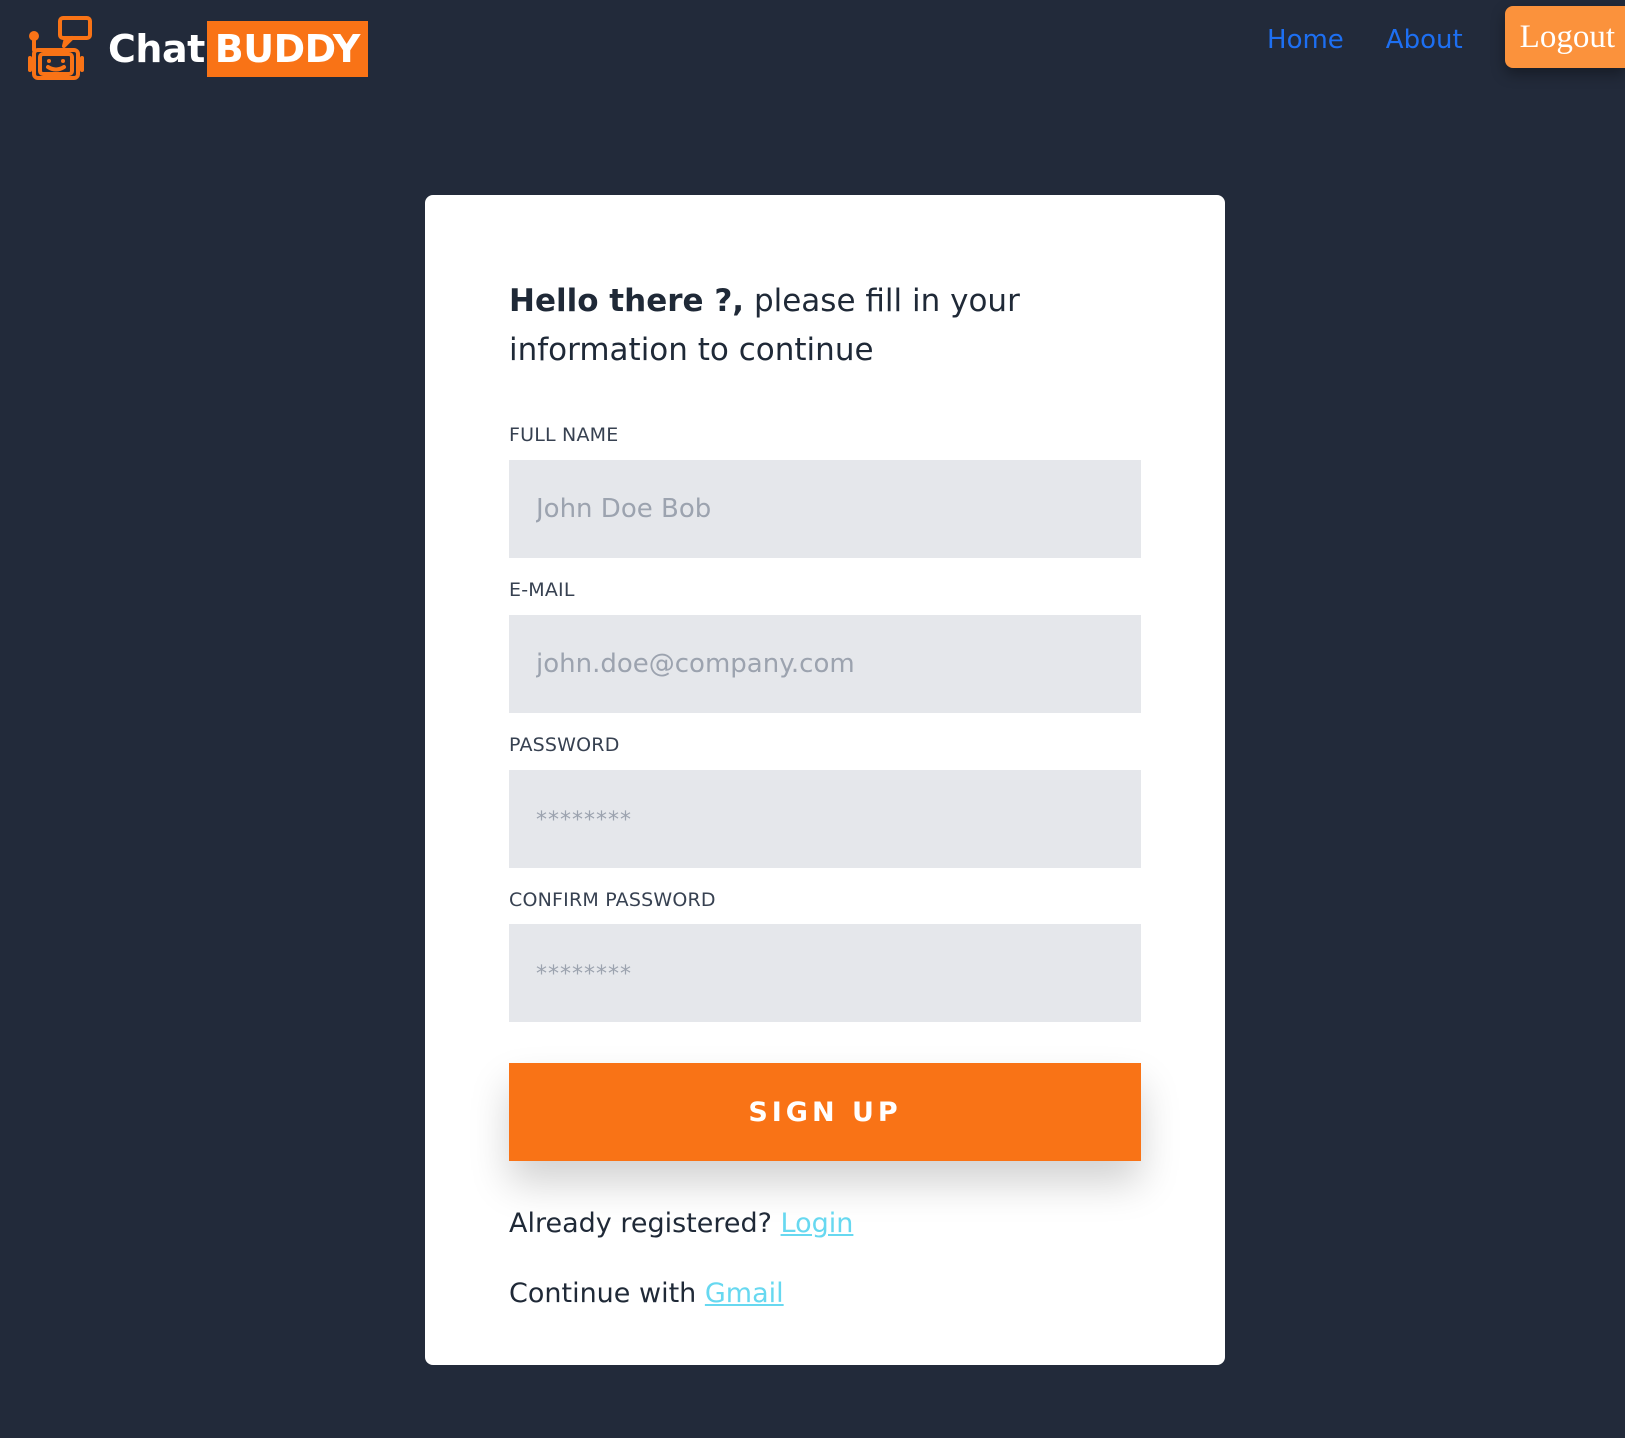 The image size is (1625, 1438). I want to click on brand-name-buddy: BUDDY, so click(287, 49).